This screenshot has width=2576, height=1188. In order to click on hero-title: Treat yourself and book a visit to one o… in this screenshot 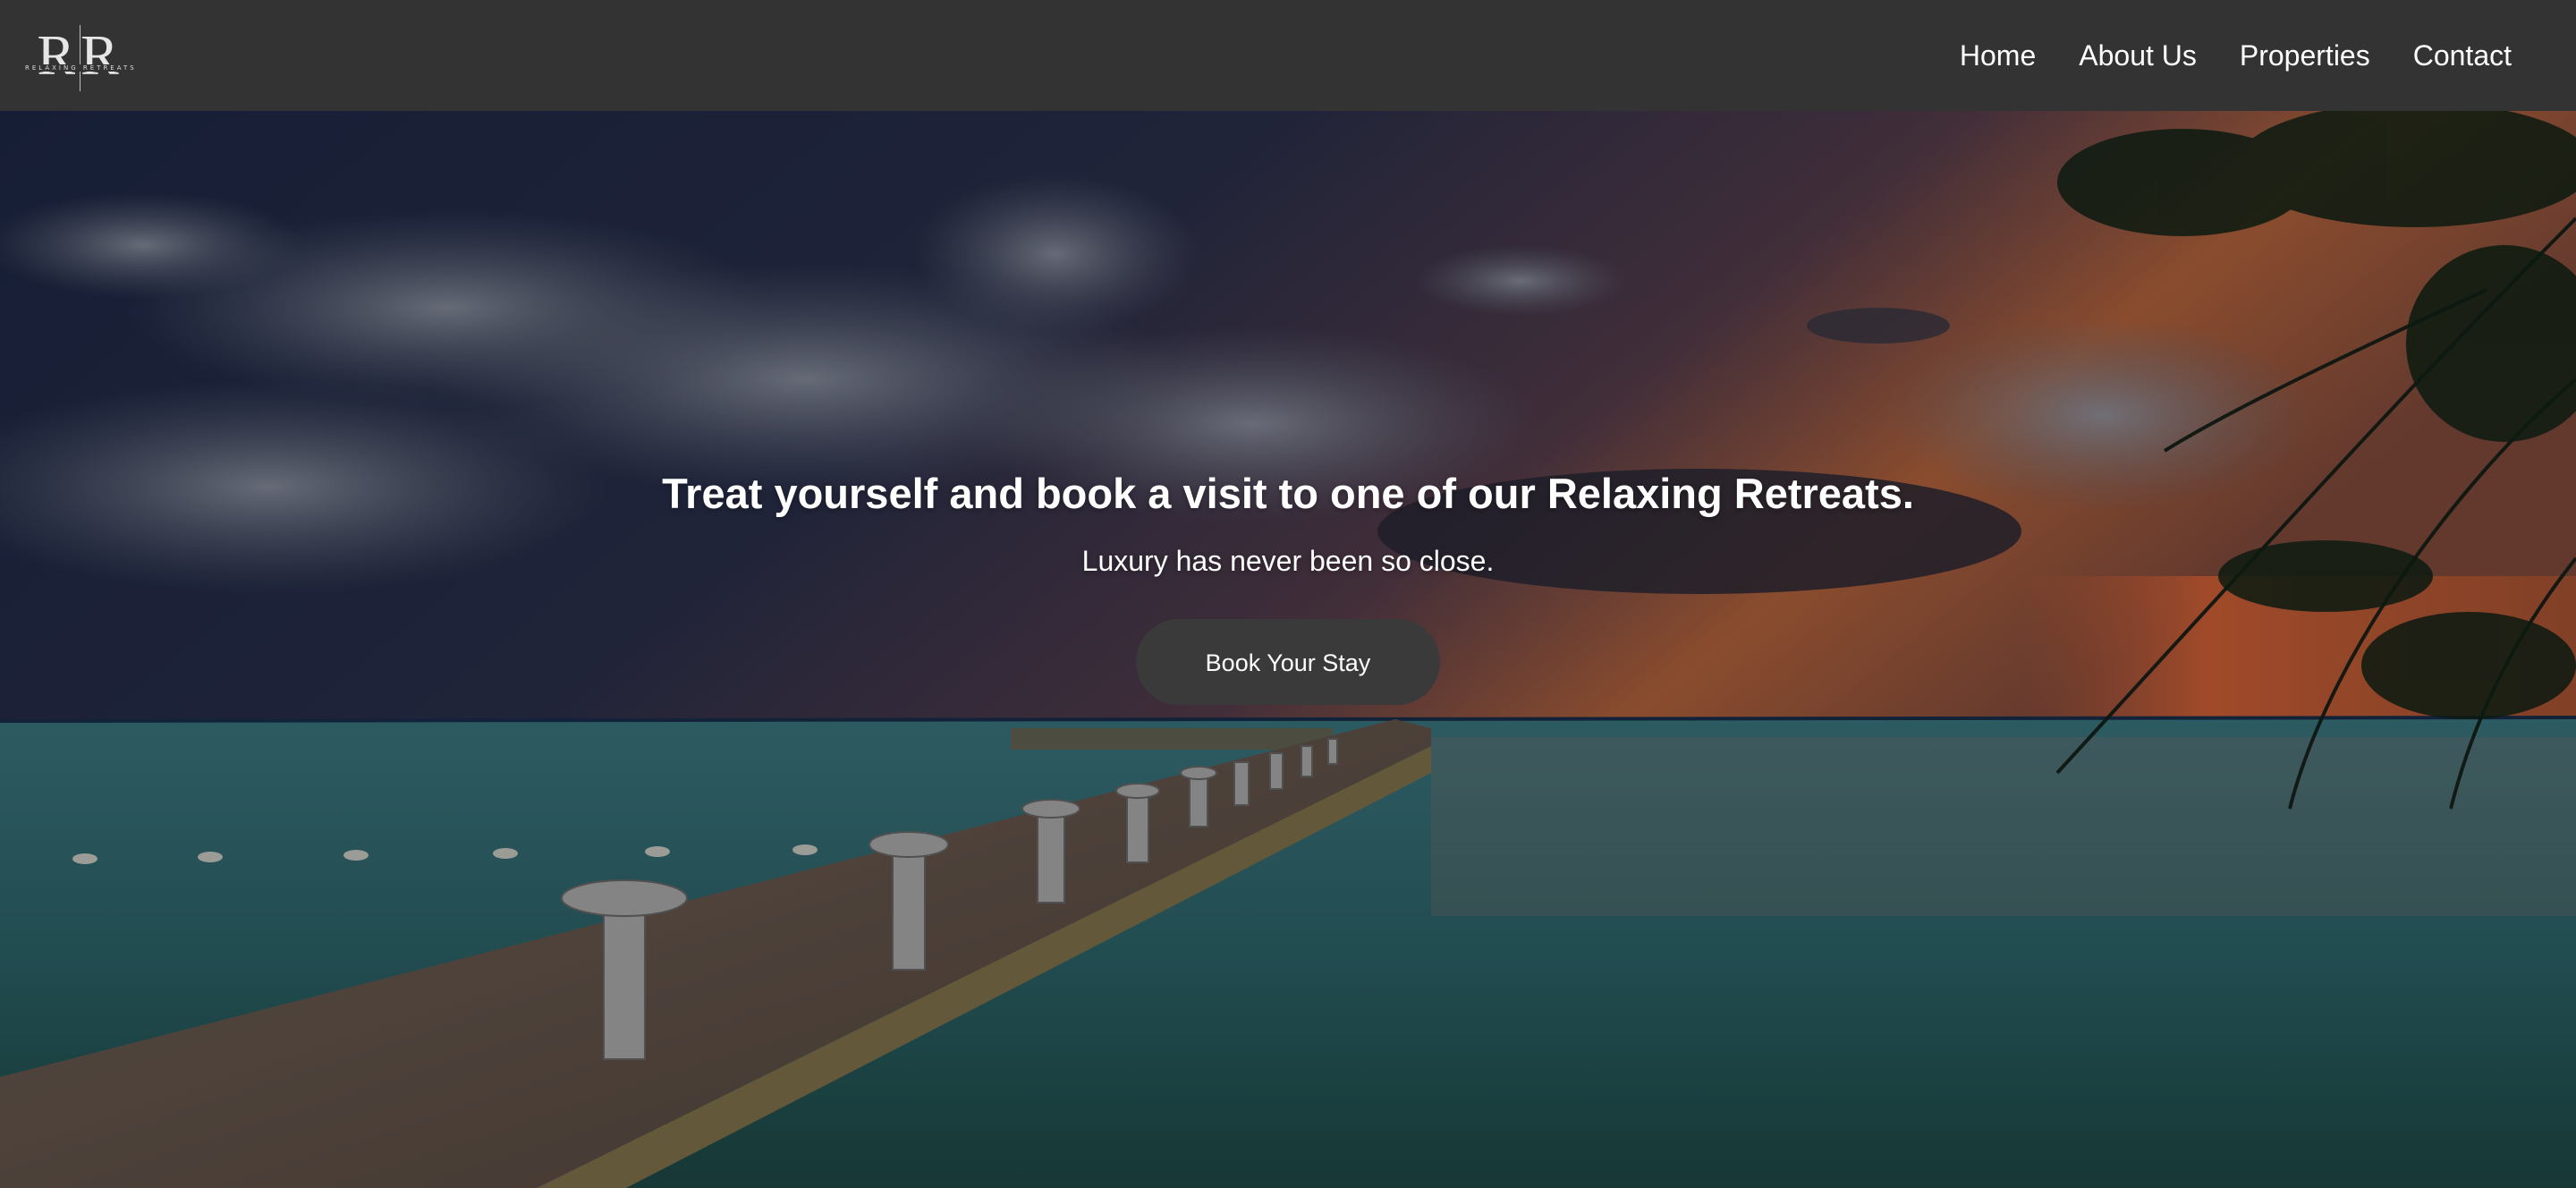, I will do `click(1288, 494)`.